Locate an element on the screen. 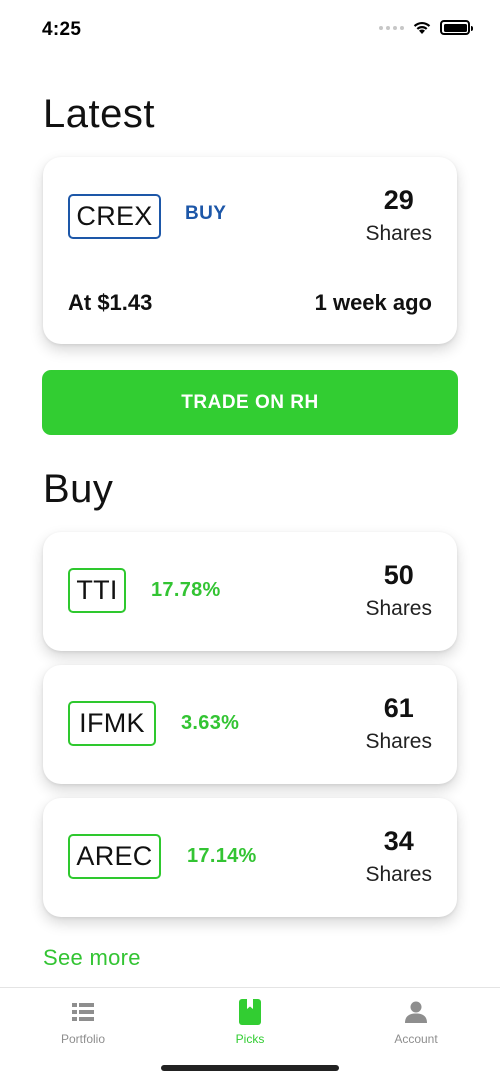 The width and height of the screenshot is (500, 1082). shares-block: 61 Shares is located at coordinates (398, 723).